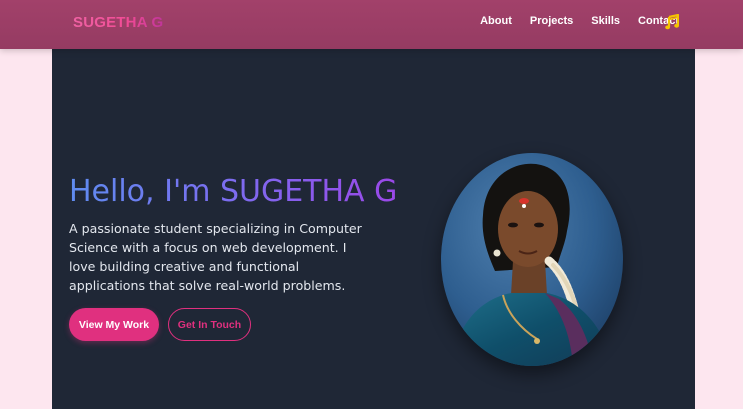  I want to click on nav-link-skills: Skills, so click(605, 21).